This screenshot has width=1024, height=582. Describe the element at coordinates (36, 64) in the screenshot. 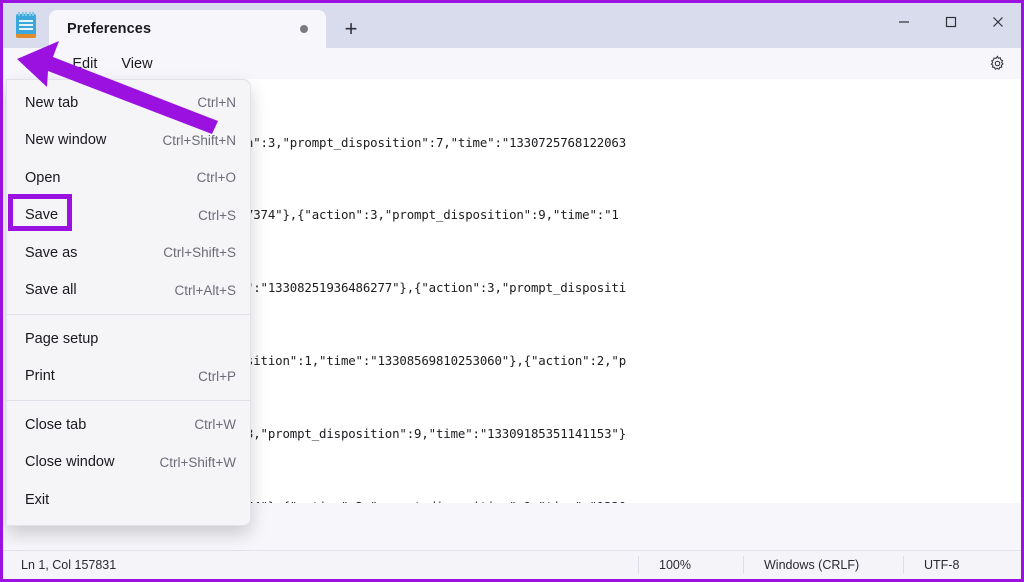

I see `menubar-item-file: File` at that location.